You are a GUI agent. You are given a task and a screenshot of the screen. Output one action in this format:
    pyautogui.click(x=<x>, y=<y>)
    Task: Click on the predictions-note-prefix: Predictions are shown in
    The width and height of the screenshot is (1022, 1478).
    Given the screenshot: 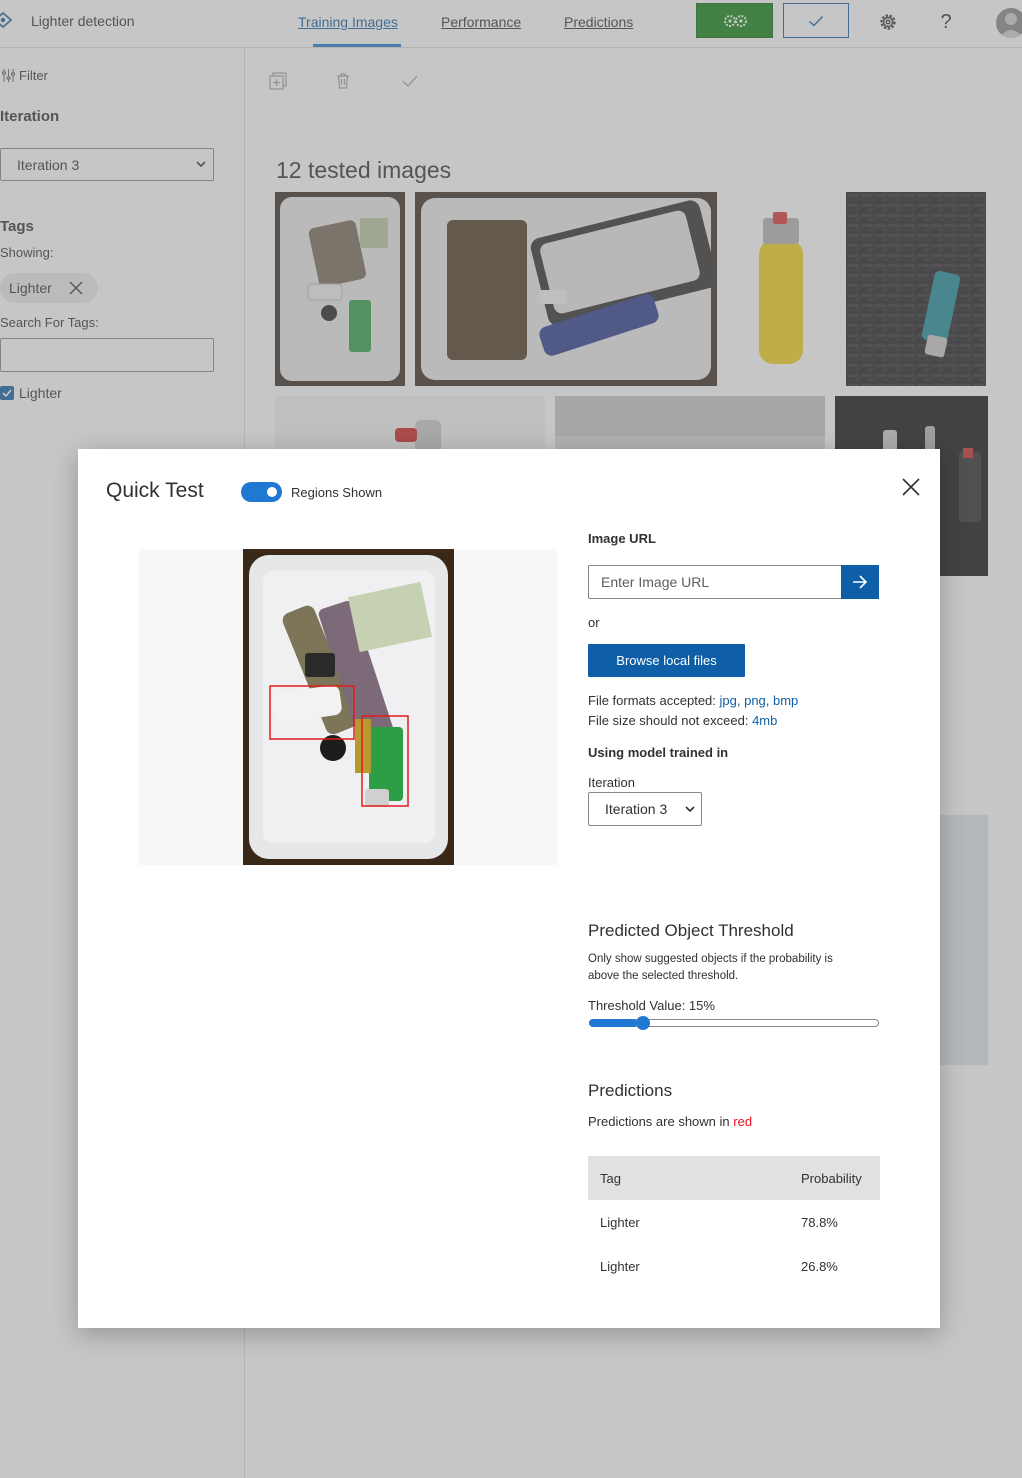 What is the action you would take?
    pyautogui.click(x=659, y=1121)
    